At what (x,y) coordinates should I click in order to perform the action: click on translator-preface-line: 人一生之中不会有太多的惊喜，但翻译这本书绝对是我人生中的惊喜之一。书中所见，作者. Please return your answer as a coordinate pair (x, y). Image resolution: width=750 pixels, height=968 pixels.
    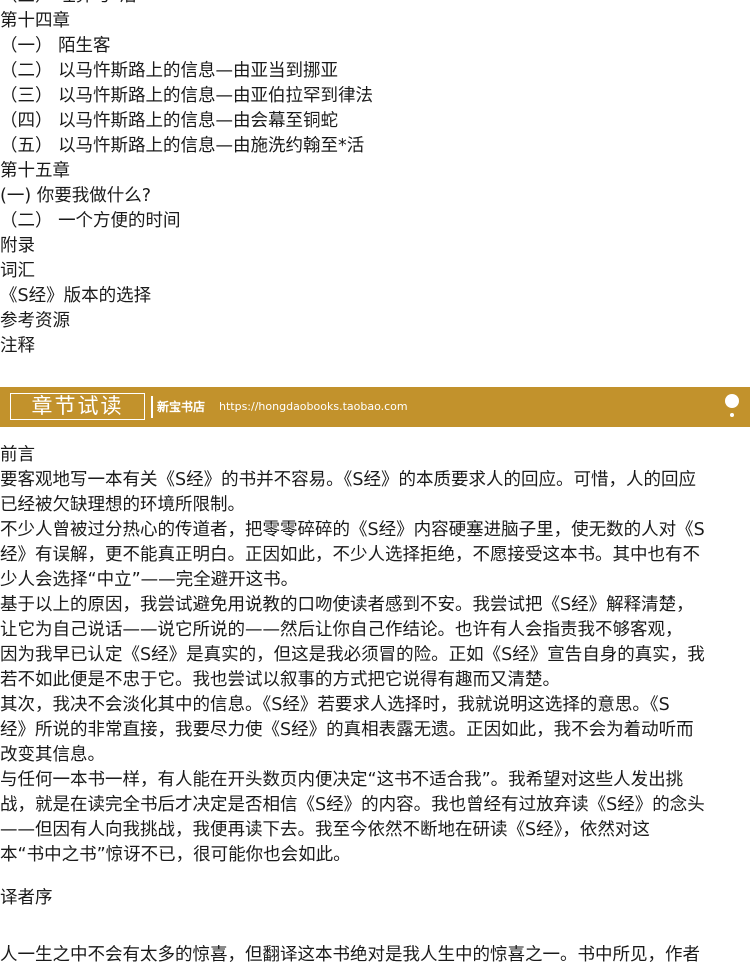
    Looking at the image, I should click on (350, 955).